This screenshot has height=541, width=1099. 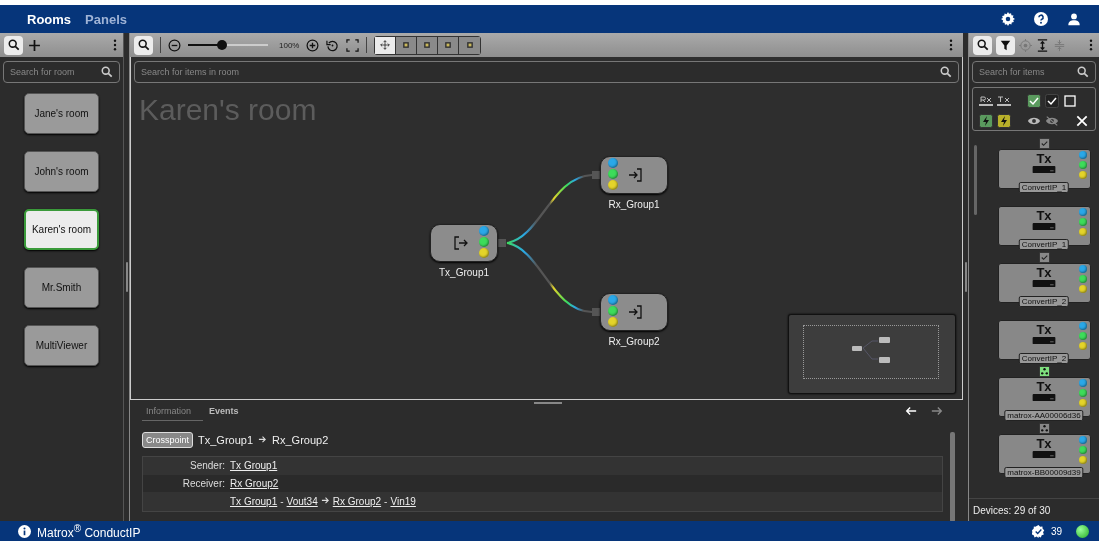 What do you see at coordinates (61, 171) in the screenshot?
I see `room-button: John's room` at bounding box center [61, 171].